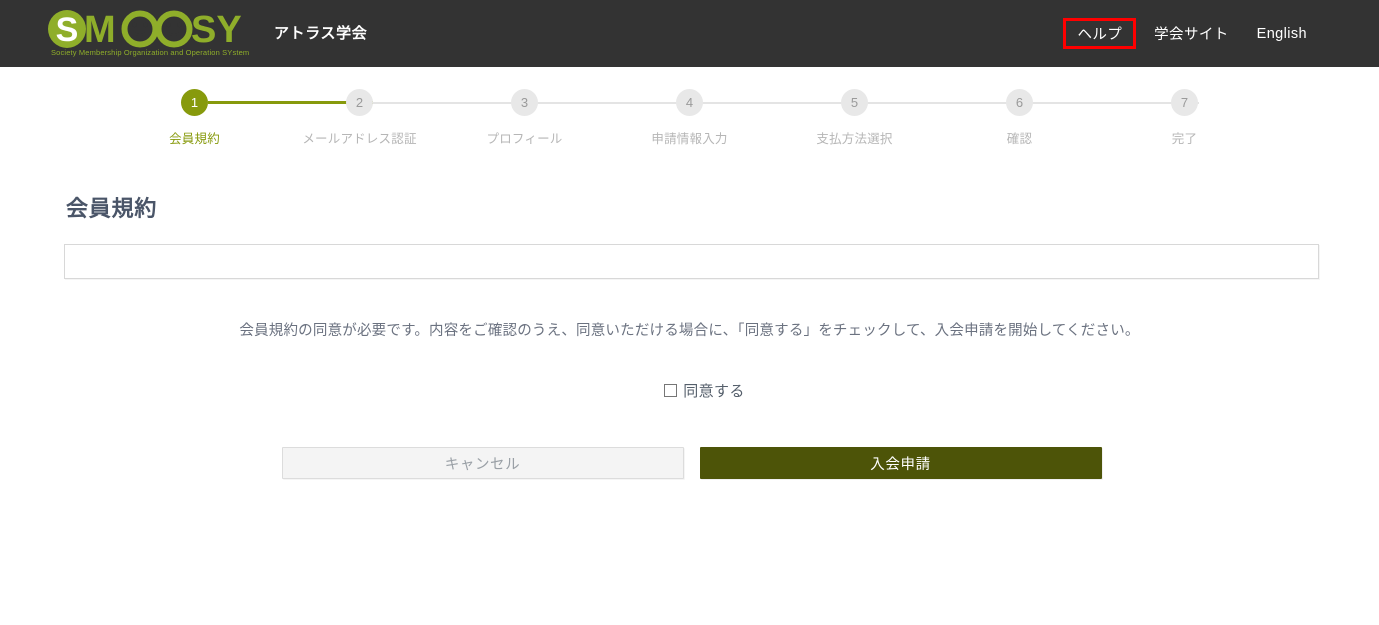 The height and width of the screenshot is (625, 1379). Describe the element at coordinates (1100, 33) in the screenshot. I see `nav-item-help: ヘルプ` at that location.